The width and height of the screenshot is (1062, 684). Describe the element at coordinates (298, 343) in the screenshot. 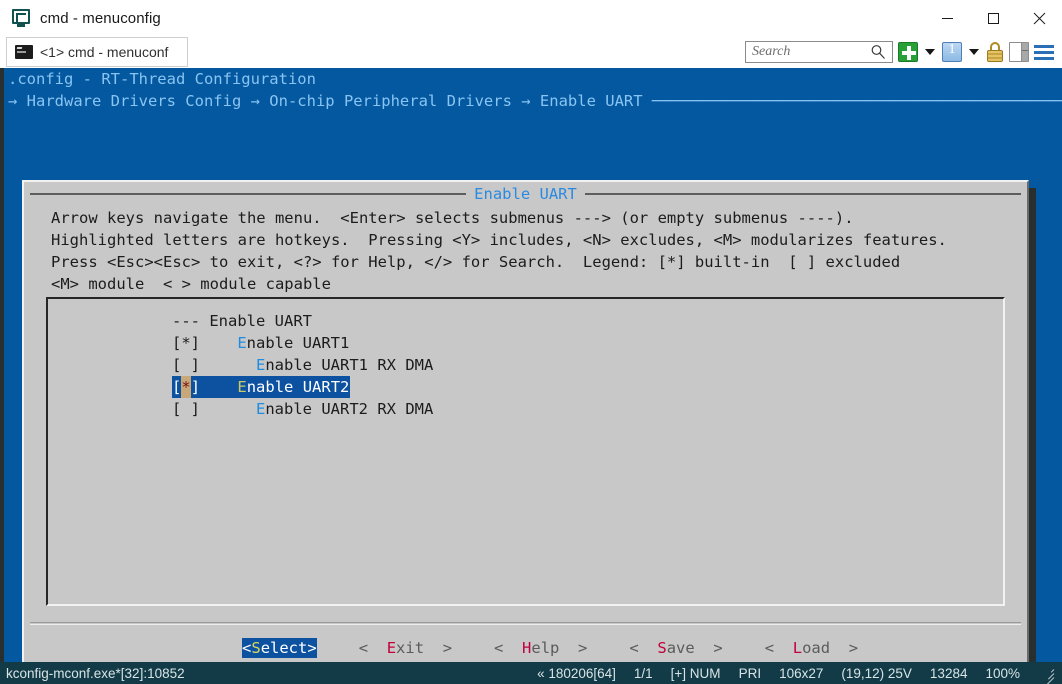

I see `row-label: nable UART1` at that location.